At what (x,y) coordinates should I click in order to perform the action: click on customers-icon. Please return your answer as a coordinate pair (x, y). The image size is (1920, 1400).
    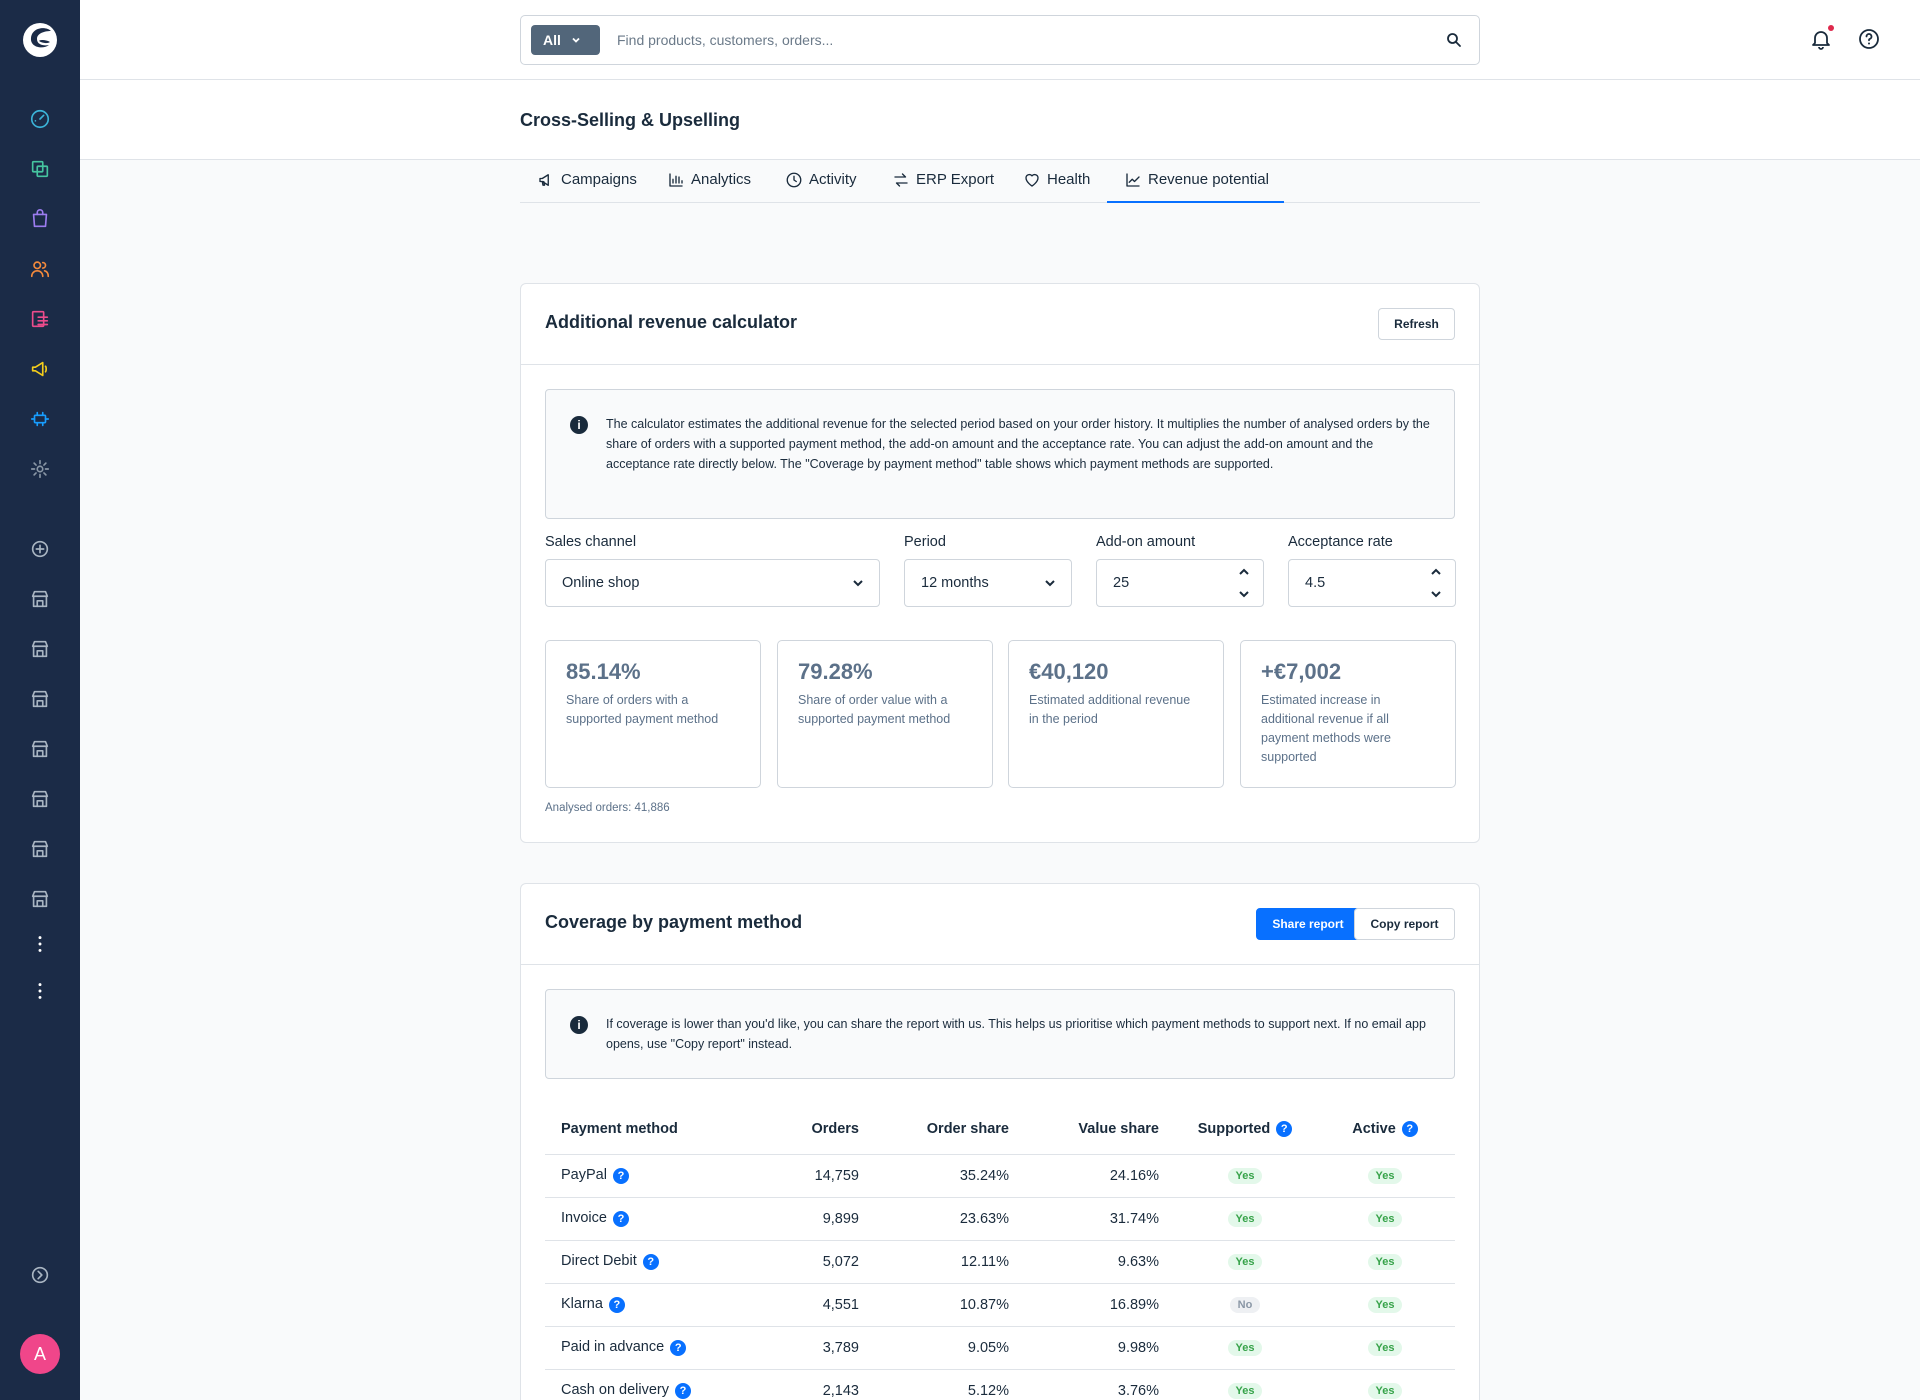
    Looking at the image, I should click on (40, 269).